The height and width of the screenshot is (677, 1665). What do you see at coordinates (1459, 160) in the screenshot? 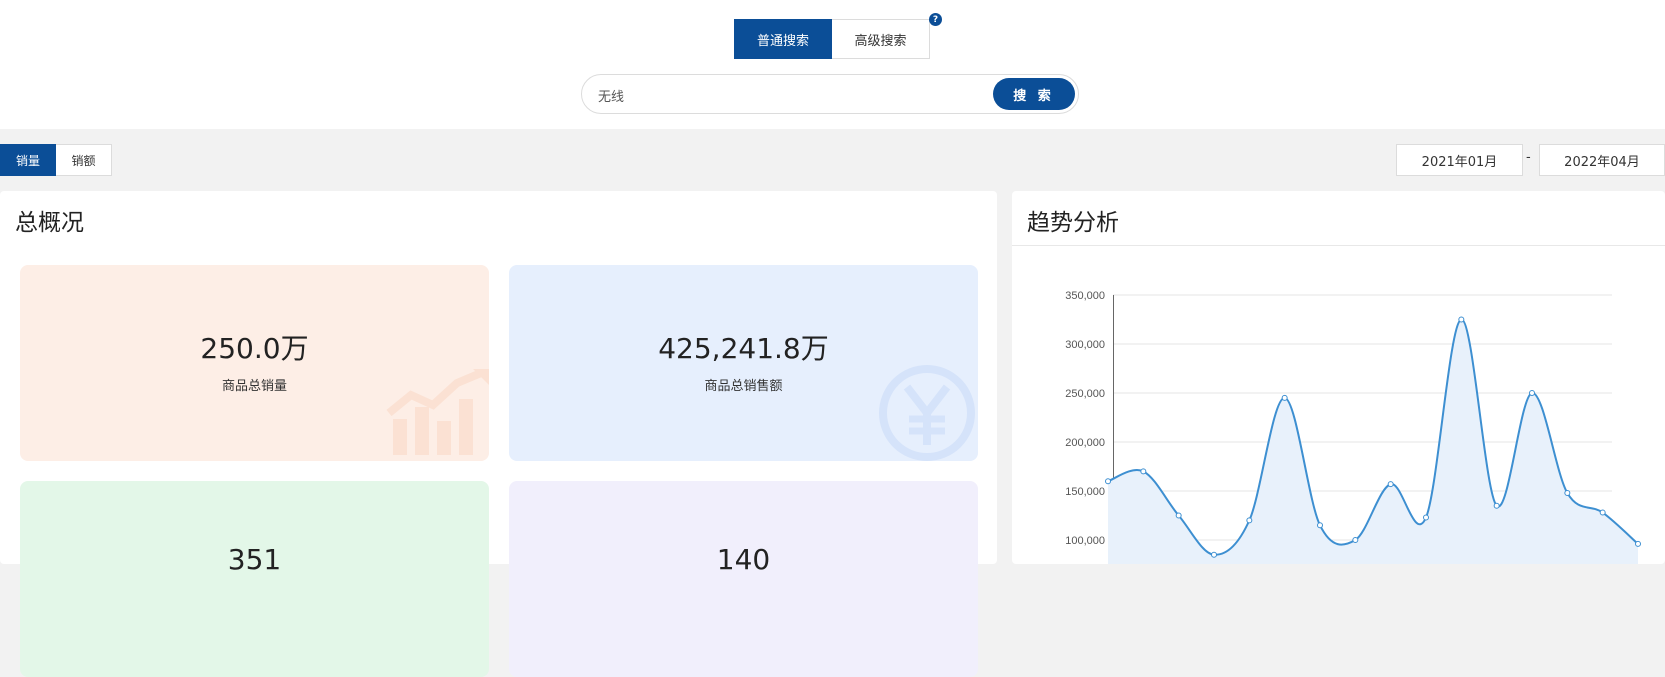
I see `date-start-input: 2021年01月` at bounding box center [1459, 160].